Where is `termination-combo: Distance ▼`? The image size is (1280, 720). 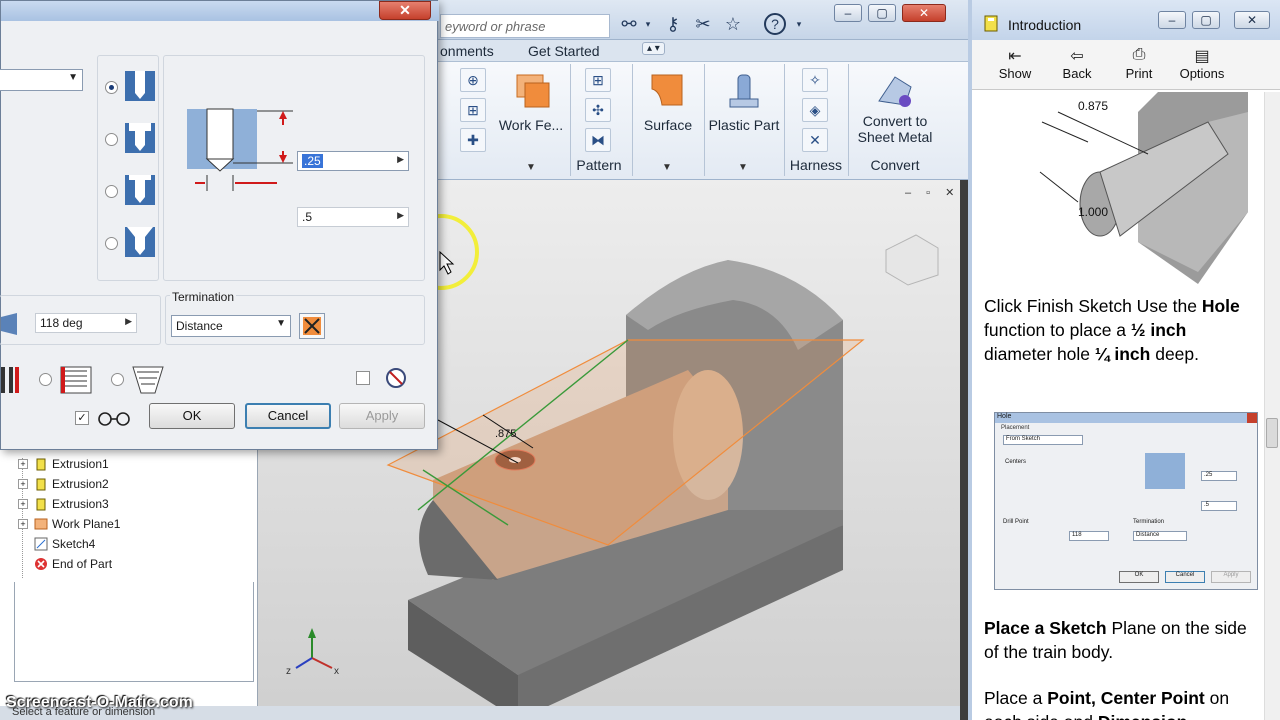
termination-combo: Distance ▼ is located at coordinates (231, 326).